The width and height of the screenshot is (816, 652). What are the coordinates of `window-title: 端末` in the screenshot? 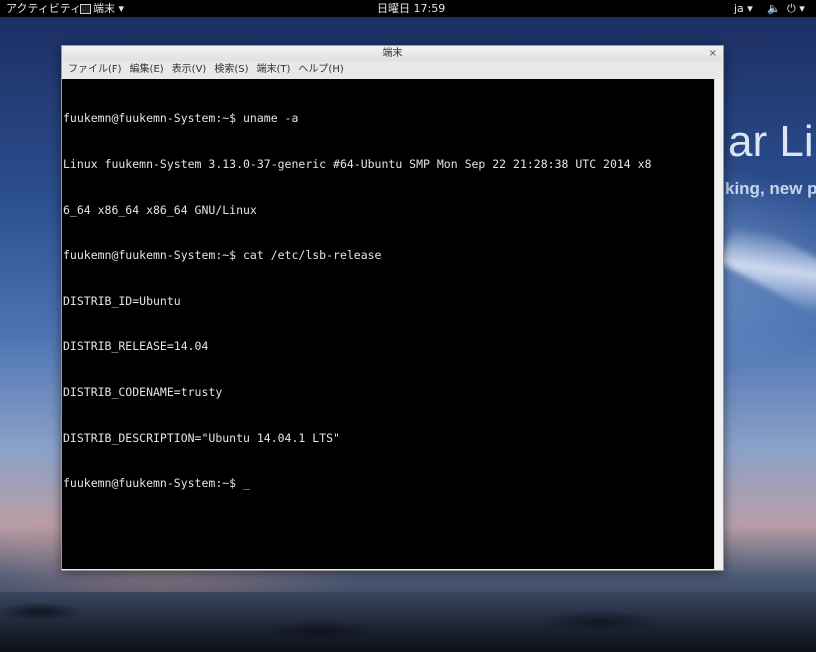 It's located at (392, 53).